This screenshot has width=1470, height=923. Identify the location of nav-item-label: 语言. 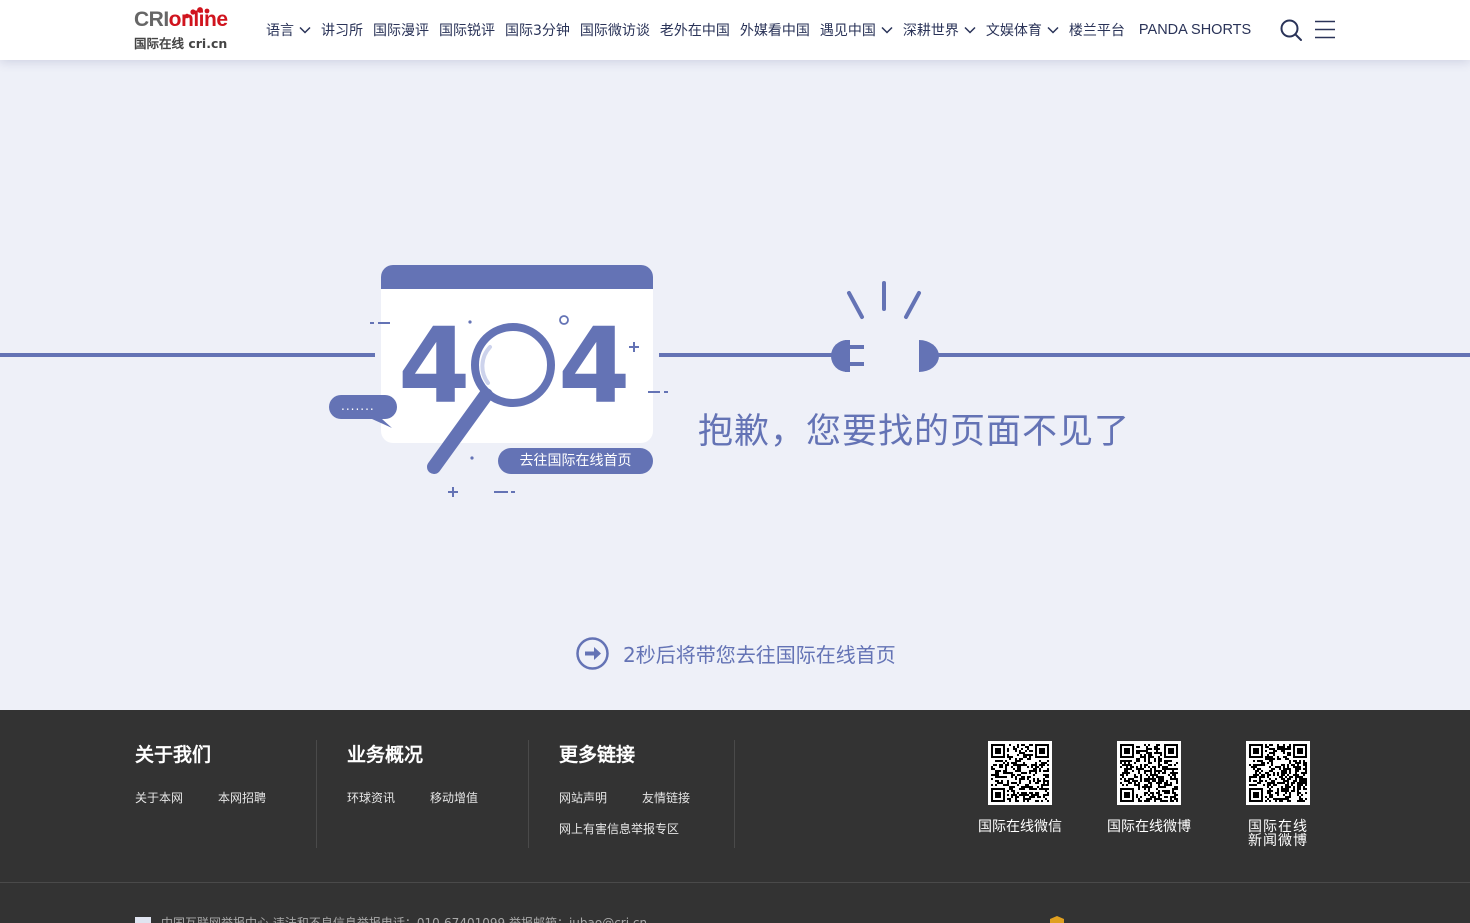
(280, 31).